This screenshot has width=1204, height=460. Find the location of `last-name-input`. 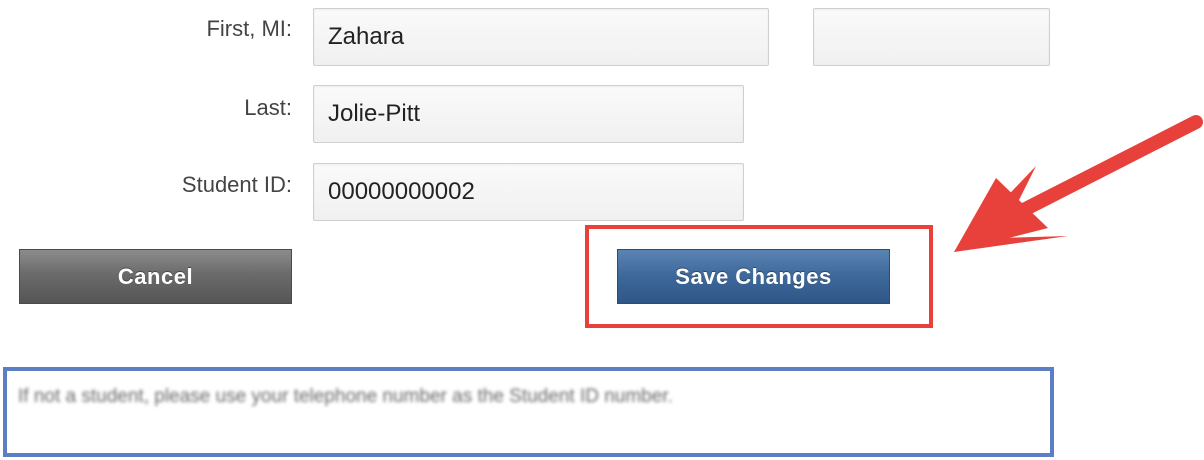

last-name-input is located at coordinates (528, 114).